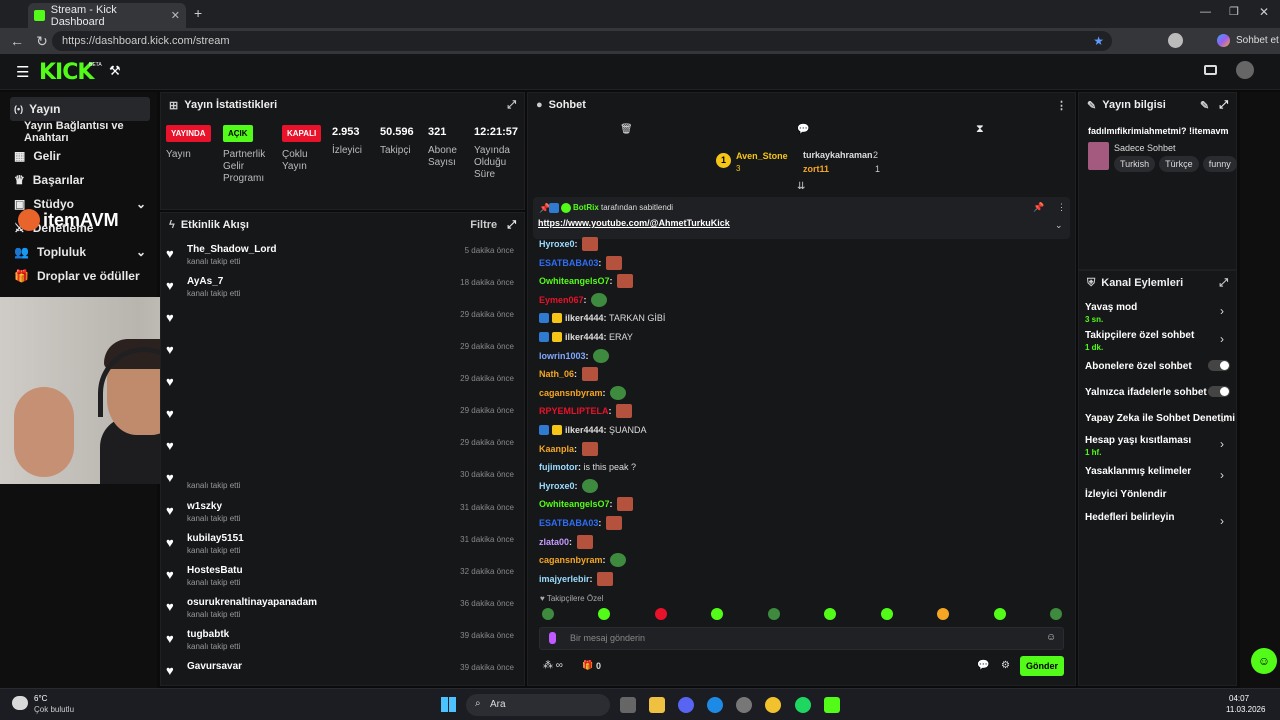 Image resolution: width=1280 pixels, height=720 pixels. I want to click on chat-username: imajyerlebir, so click(564, 579).